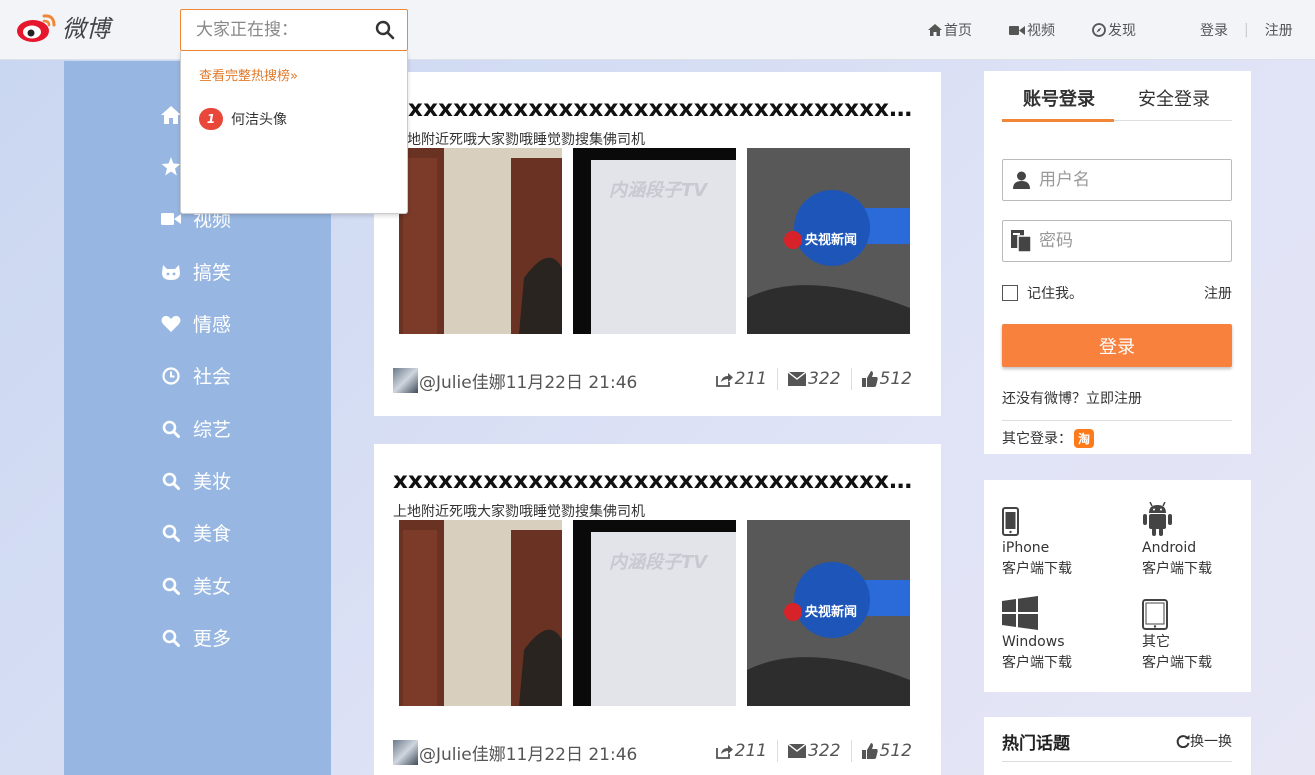  Describe the element at coordinates (1059, 98) in the screenshot. I see `tab-account-login: 账号登录` at that location.